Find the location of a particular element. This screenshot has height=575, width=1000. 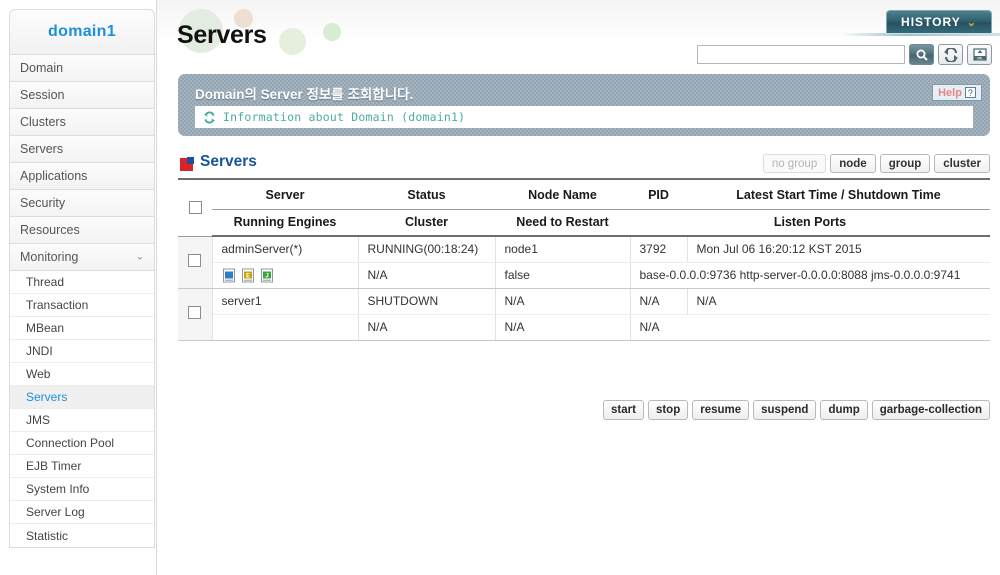

action-button-garbage-collection: garbage-collection is located at coordinates (930, 410).